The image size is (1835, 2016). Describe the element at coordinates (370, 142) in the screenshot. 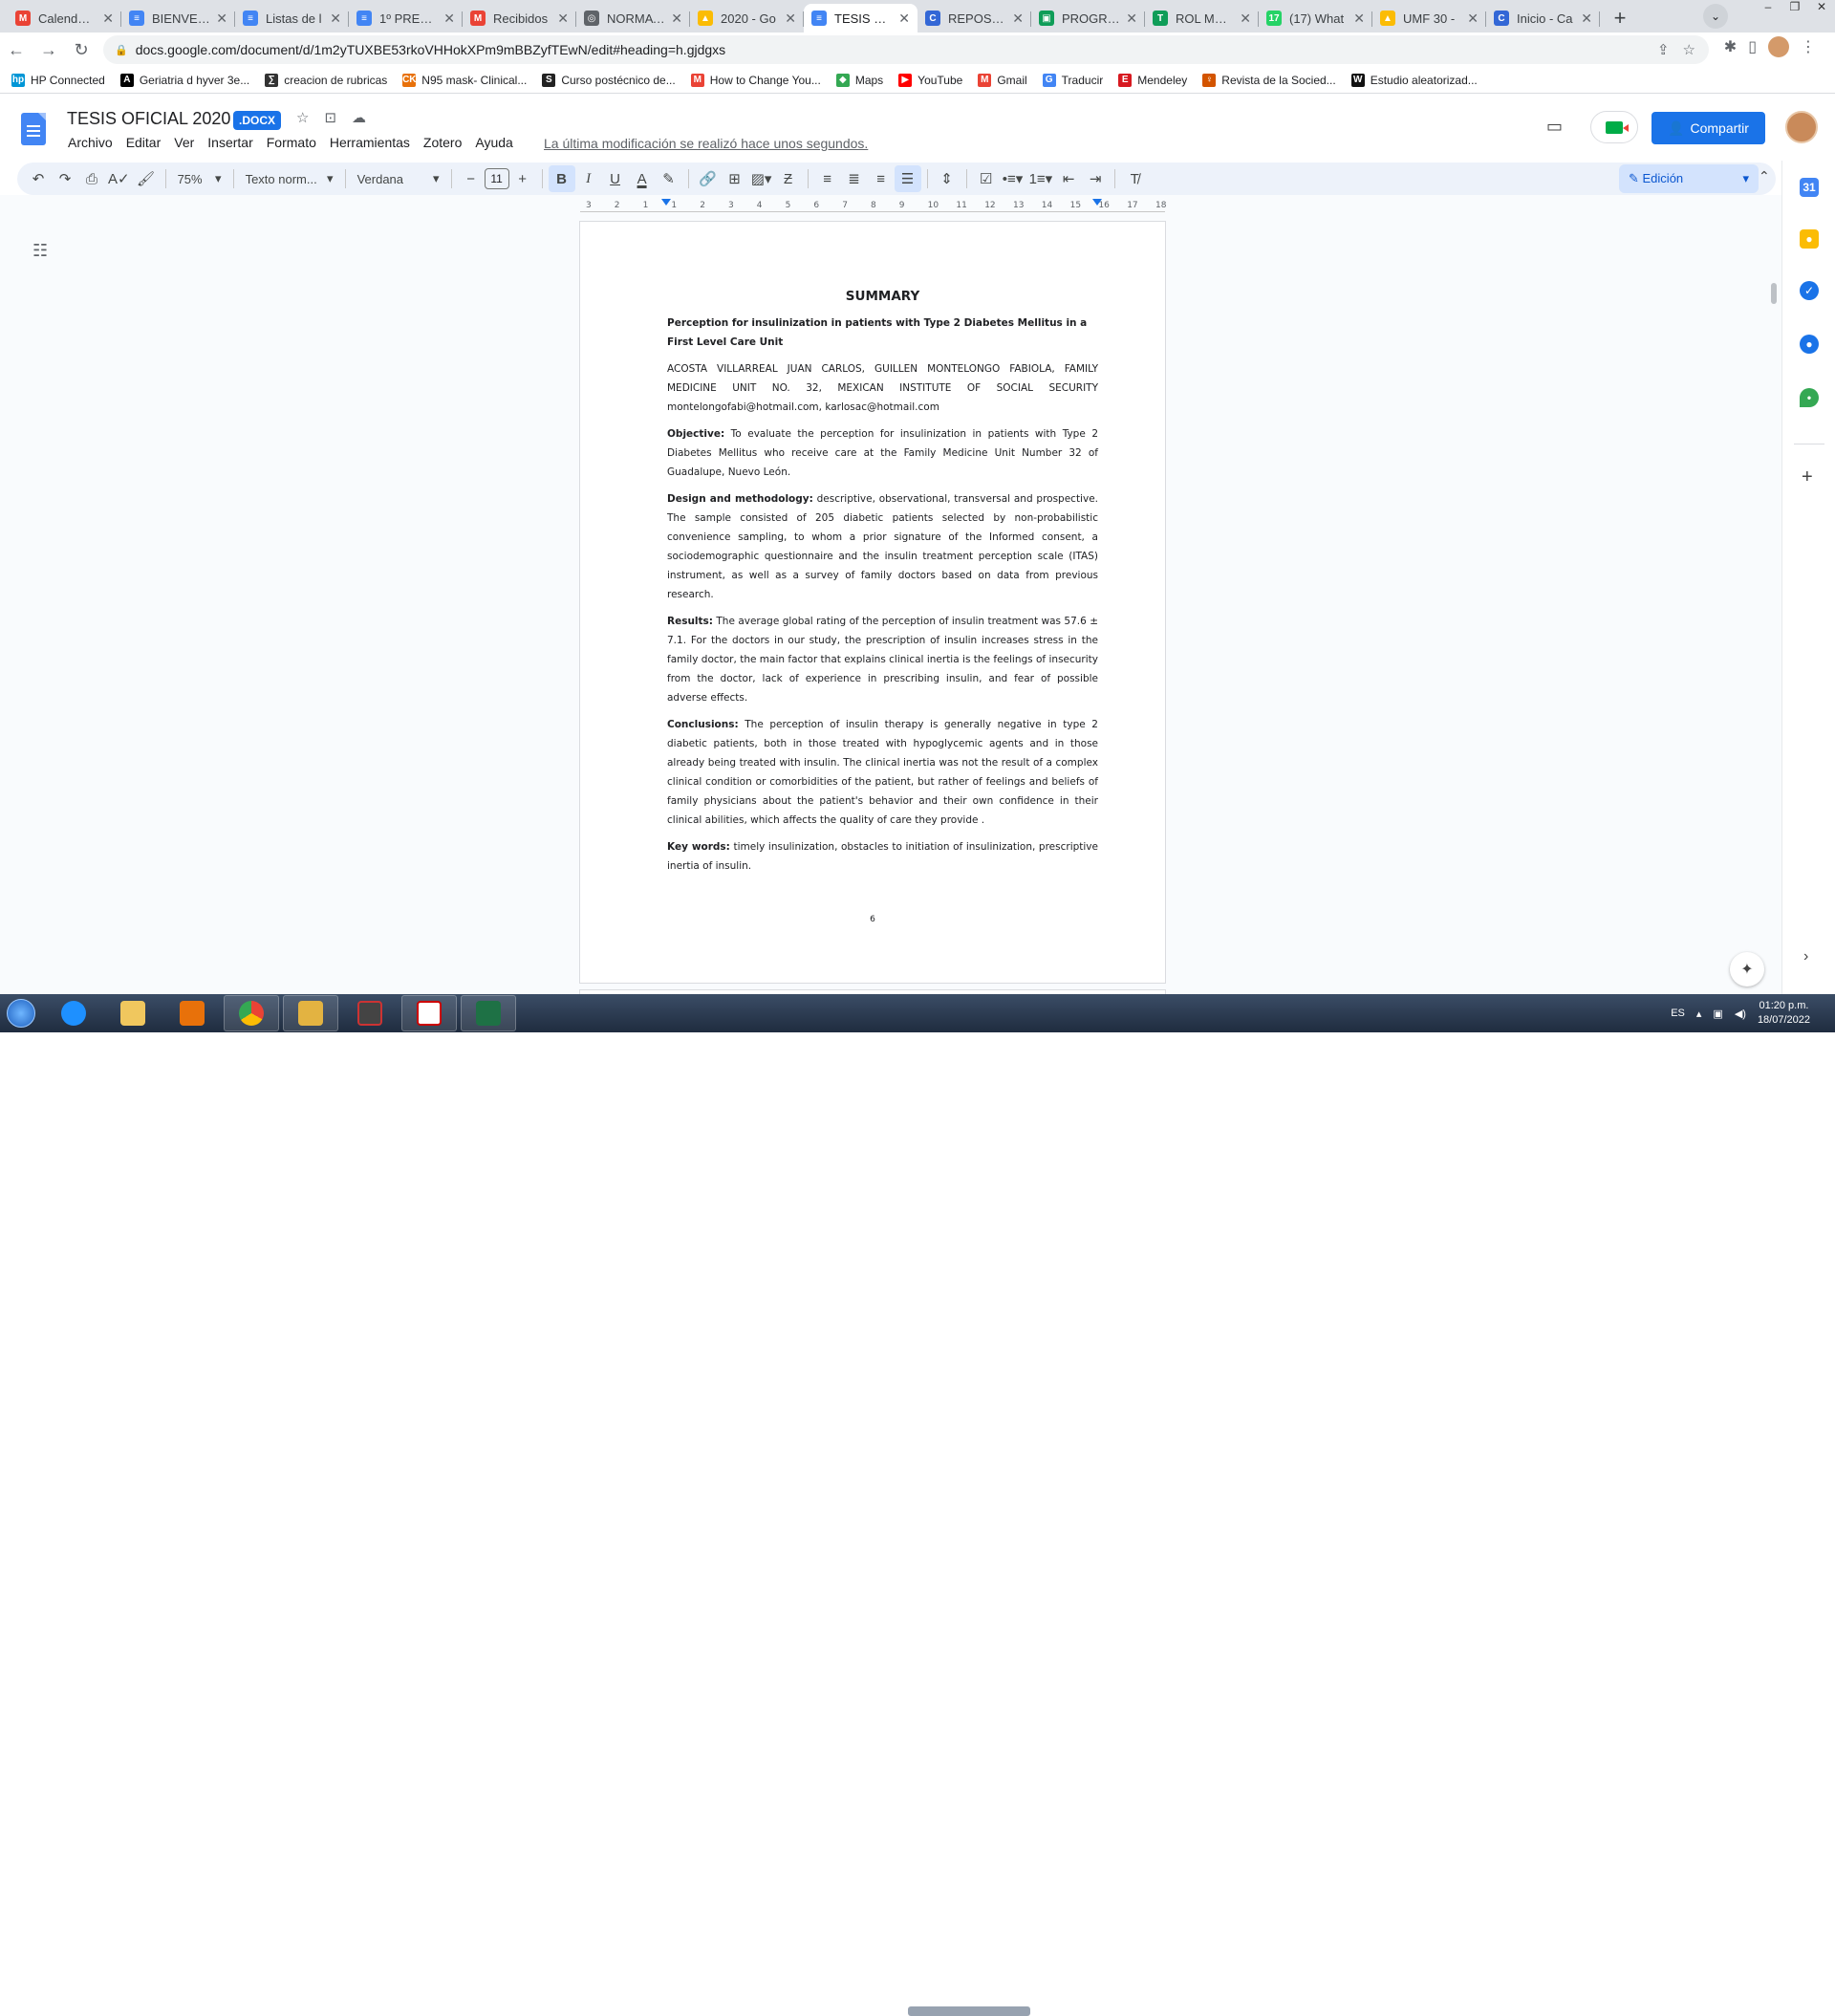

I see `menu-item: Herramientas` at that location.